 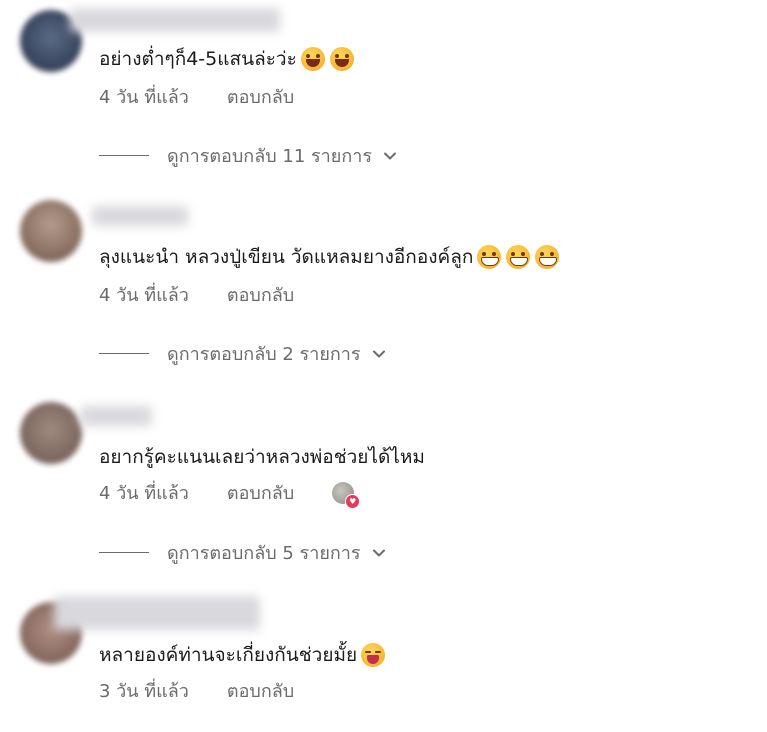 I want to click on view-replies-label: ดูการตอบกลับ 5 รายการ, so click(x=264, y=553).